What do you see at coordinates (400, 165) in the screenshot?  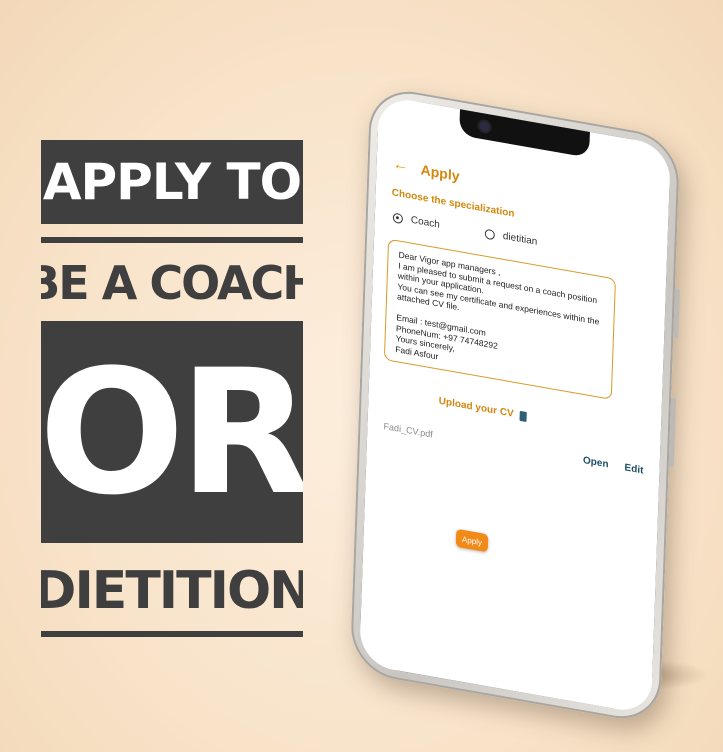 I see `arrow-left-icon: ←` at bounding box center [400, 165].